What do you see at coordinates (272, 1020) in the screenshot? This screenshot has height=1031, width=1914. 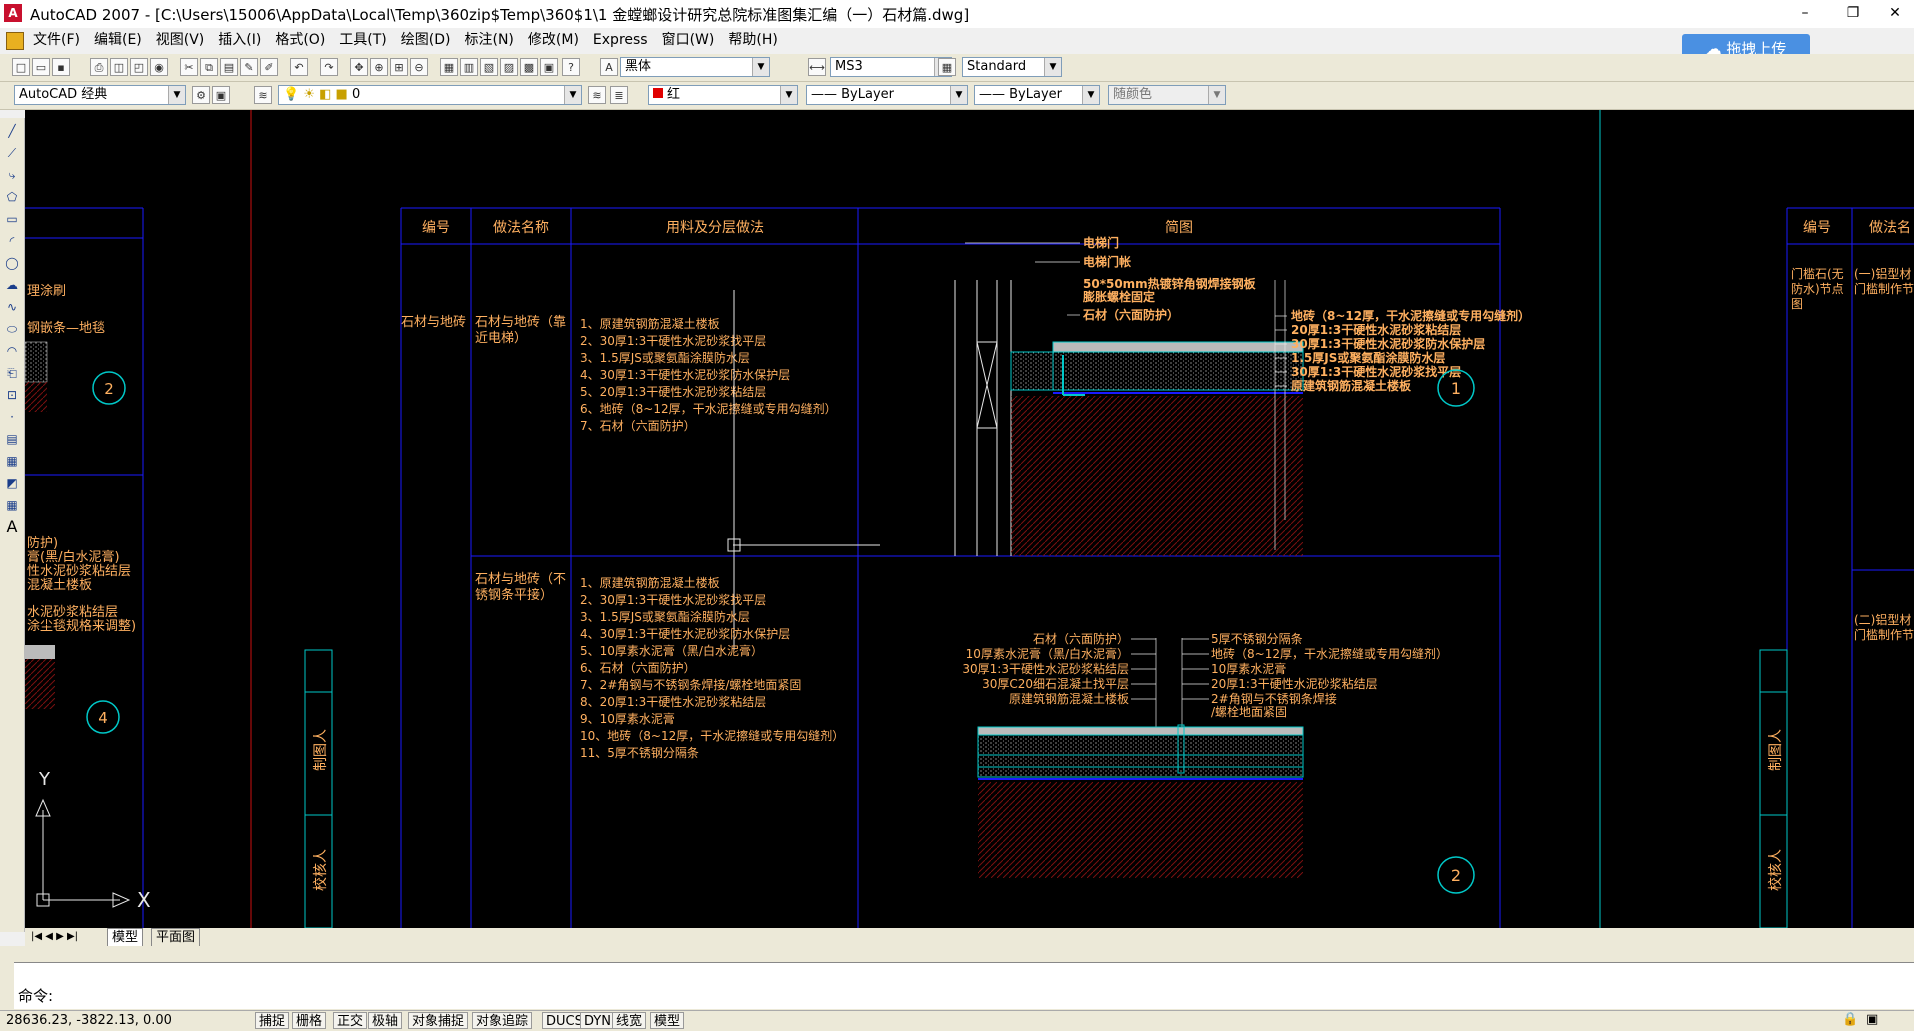 I see `status-toggle: 捕捉` at bounding box center [272, 1020].